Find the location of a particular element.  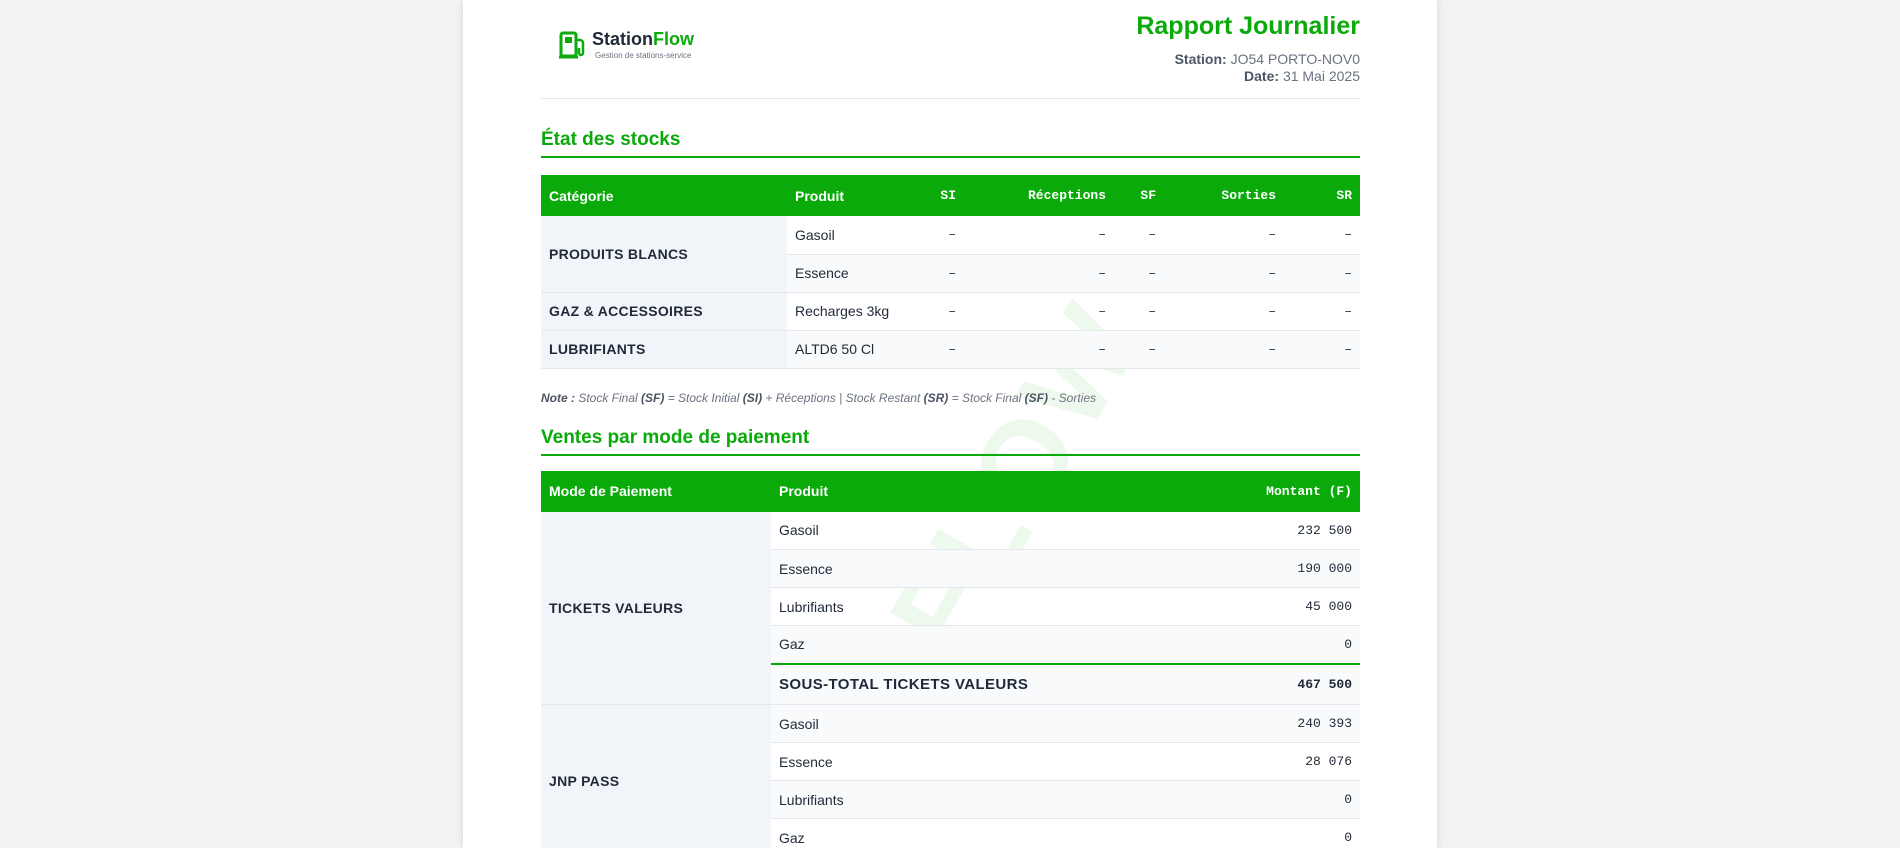

date-value: 31 Mai 2025 is located at coordinates (1321, 76).